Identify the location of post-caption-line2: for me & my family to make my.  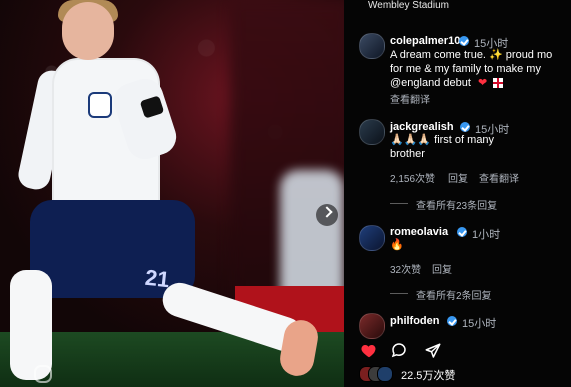
(465, 69).